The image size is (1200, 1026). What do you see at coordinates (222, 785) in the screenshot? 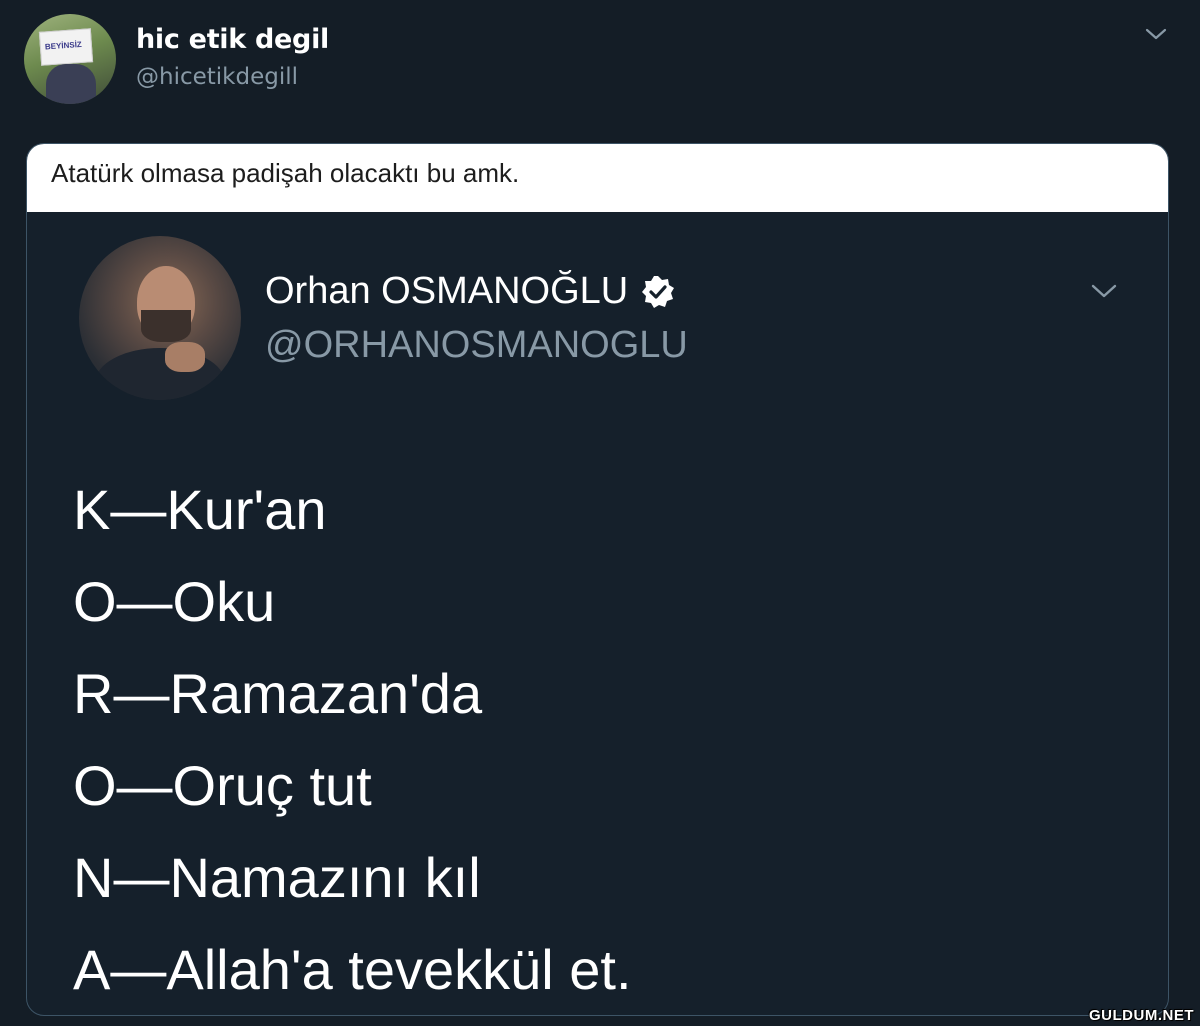
I see `acrostic-line: O—Oruç tut` at bounding box center [222, 785].